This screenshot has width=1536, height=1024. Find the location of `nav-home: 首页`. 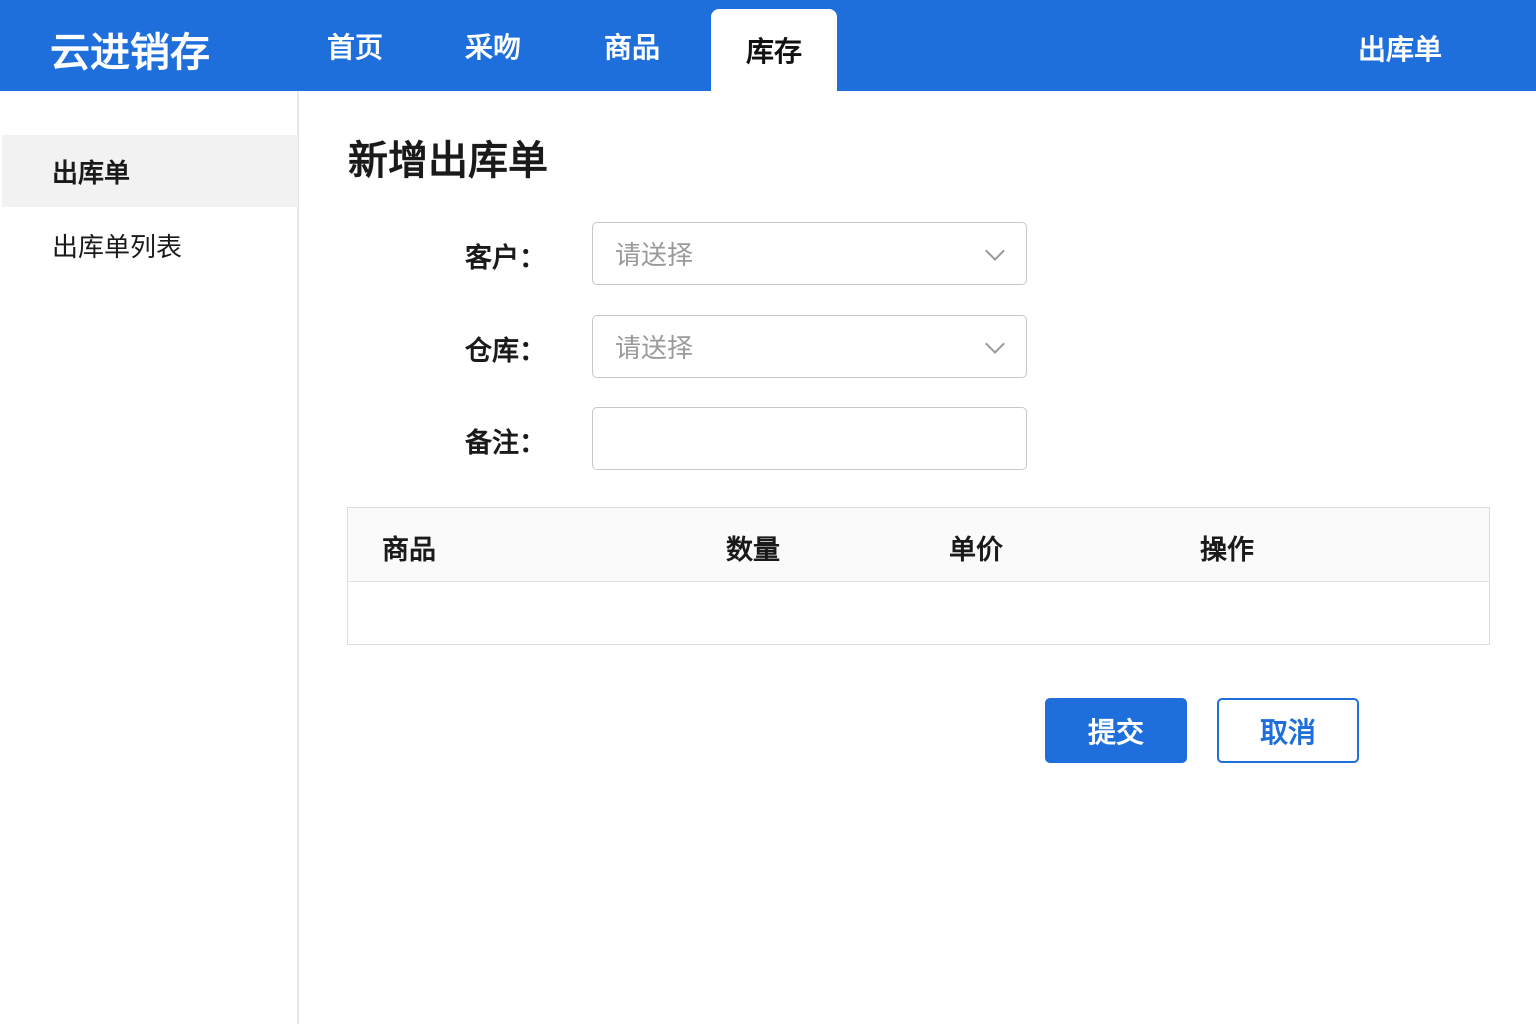

nav-home: 首页 is located at coordinates (355, 45).